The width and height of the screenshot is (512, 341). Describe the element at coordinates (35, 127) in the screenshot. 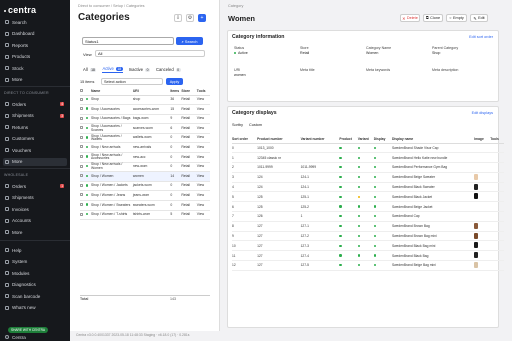

I see `sidebar-item-returns: Returns` at that location.